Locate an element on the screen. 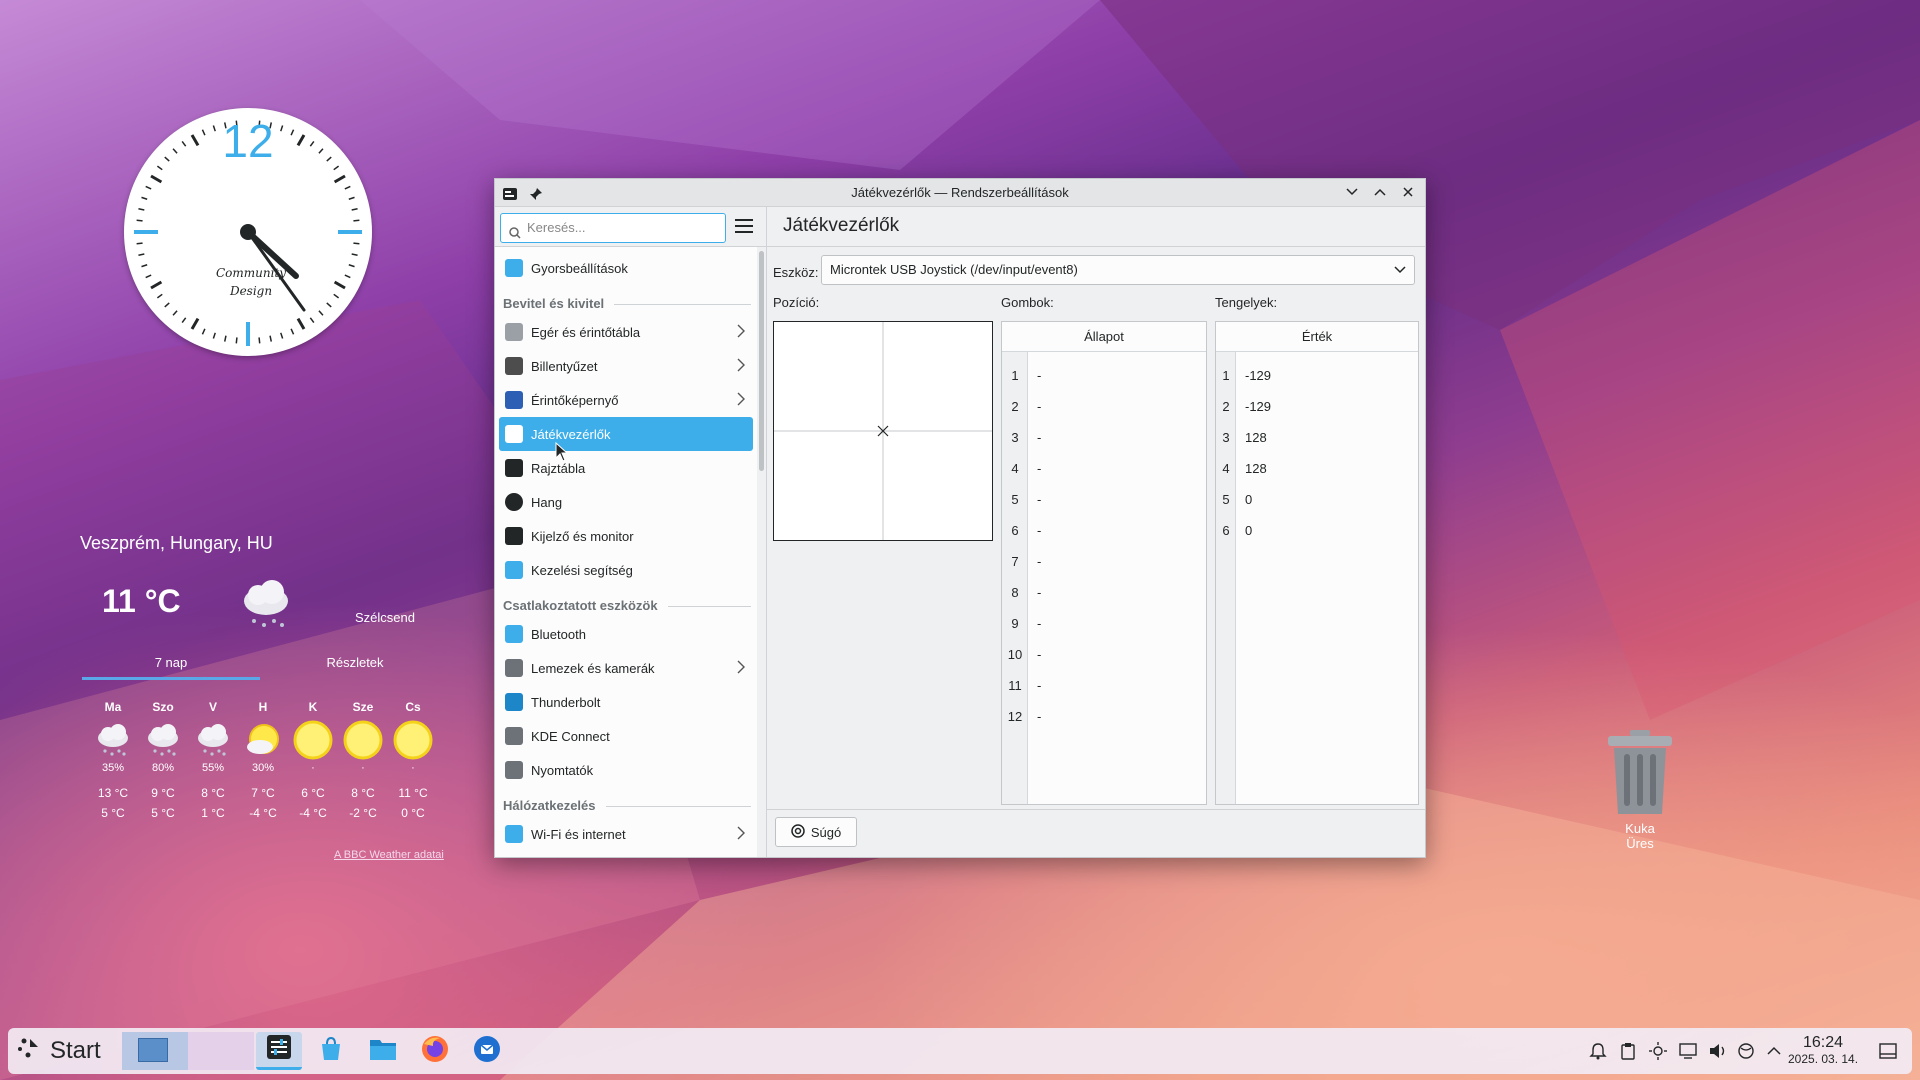 This screenshot has width=1920, height=1080. taskbar-dolphin is located at coordinates (383, 1051).